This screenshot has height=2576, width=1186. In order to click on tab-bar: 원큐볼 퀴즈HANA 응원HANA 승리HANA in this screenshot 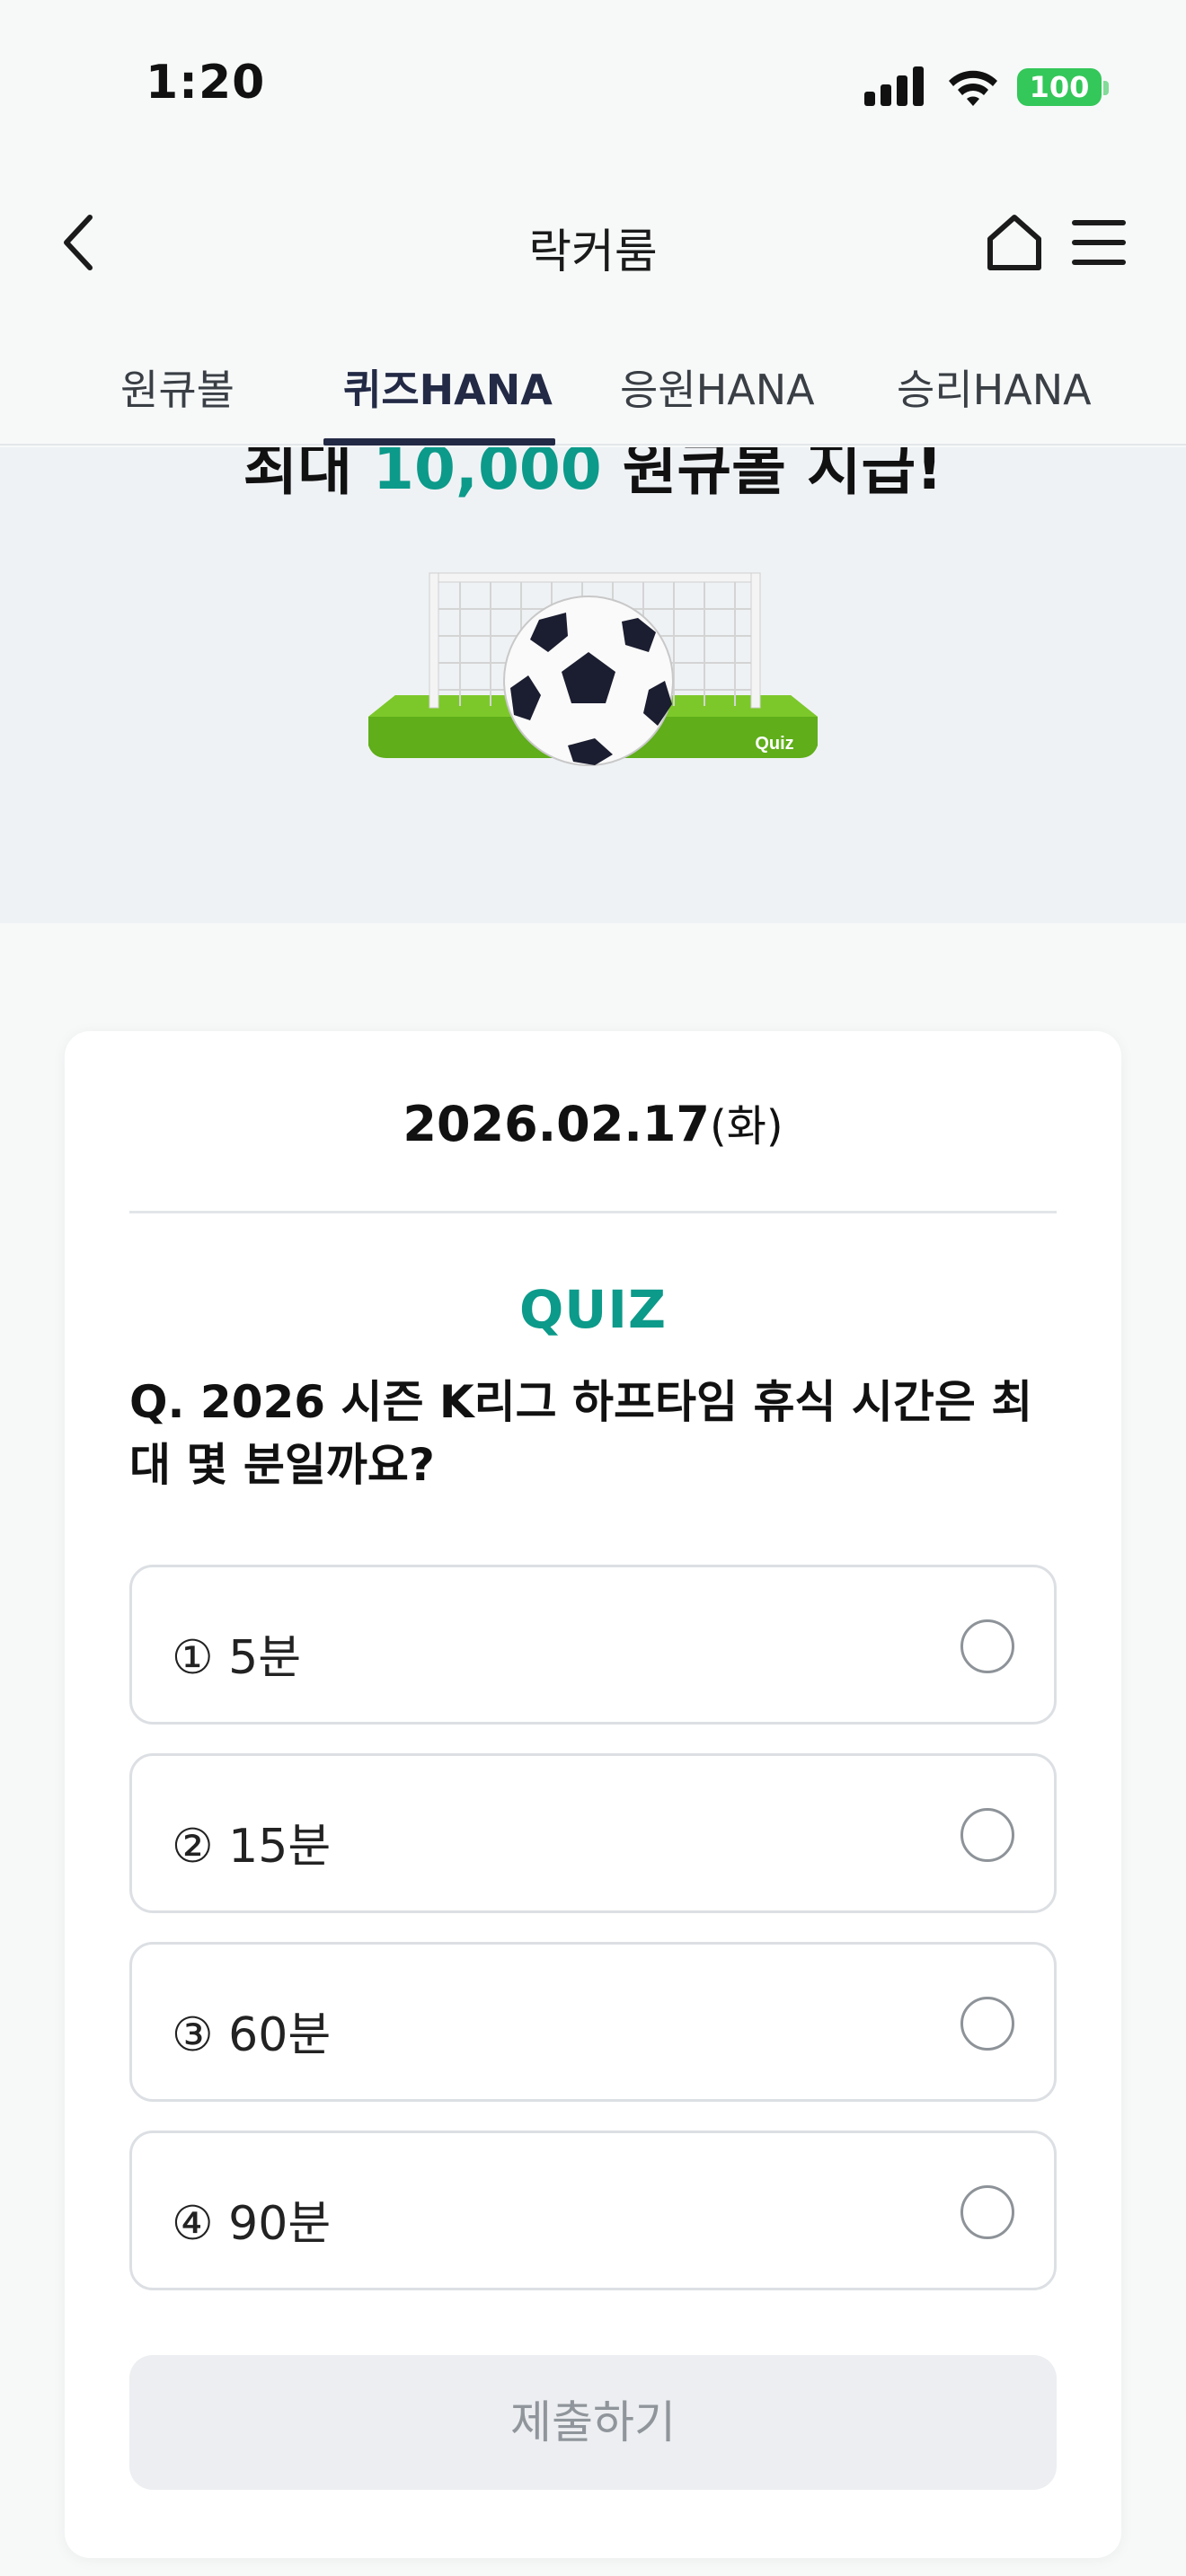, I will do `click(593, 380)`.